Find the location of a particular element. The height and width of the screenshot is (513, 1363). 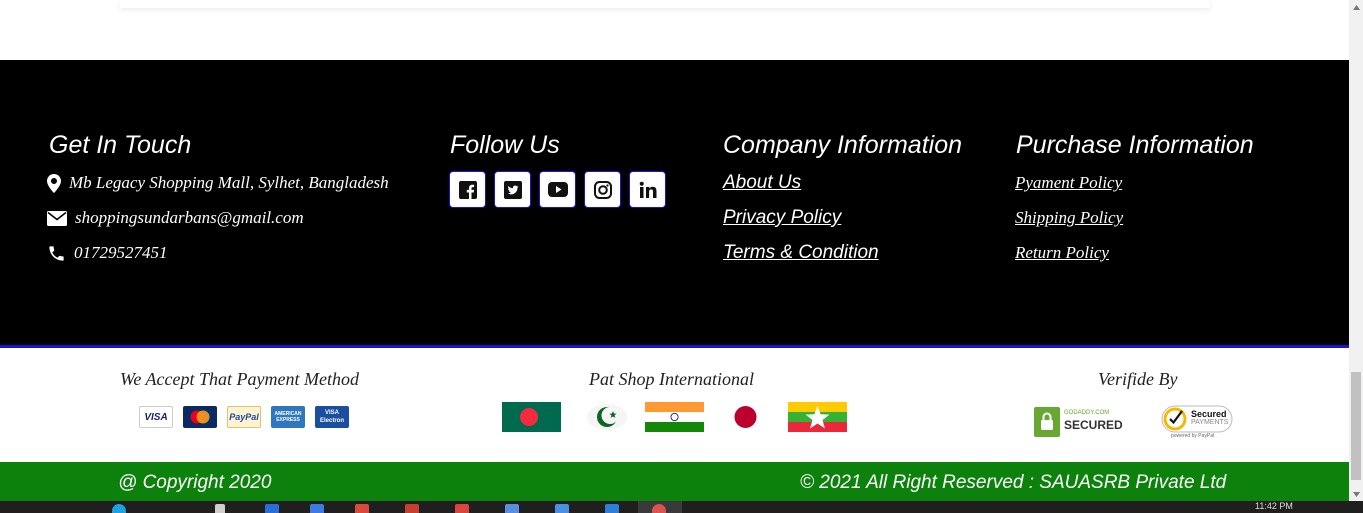

vertical-scrollbar is located at coordinates (1356, 250).